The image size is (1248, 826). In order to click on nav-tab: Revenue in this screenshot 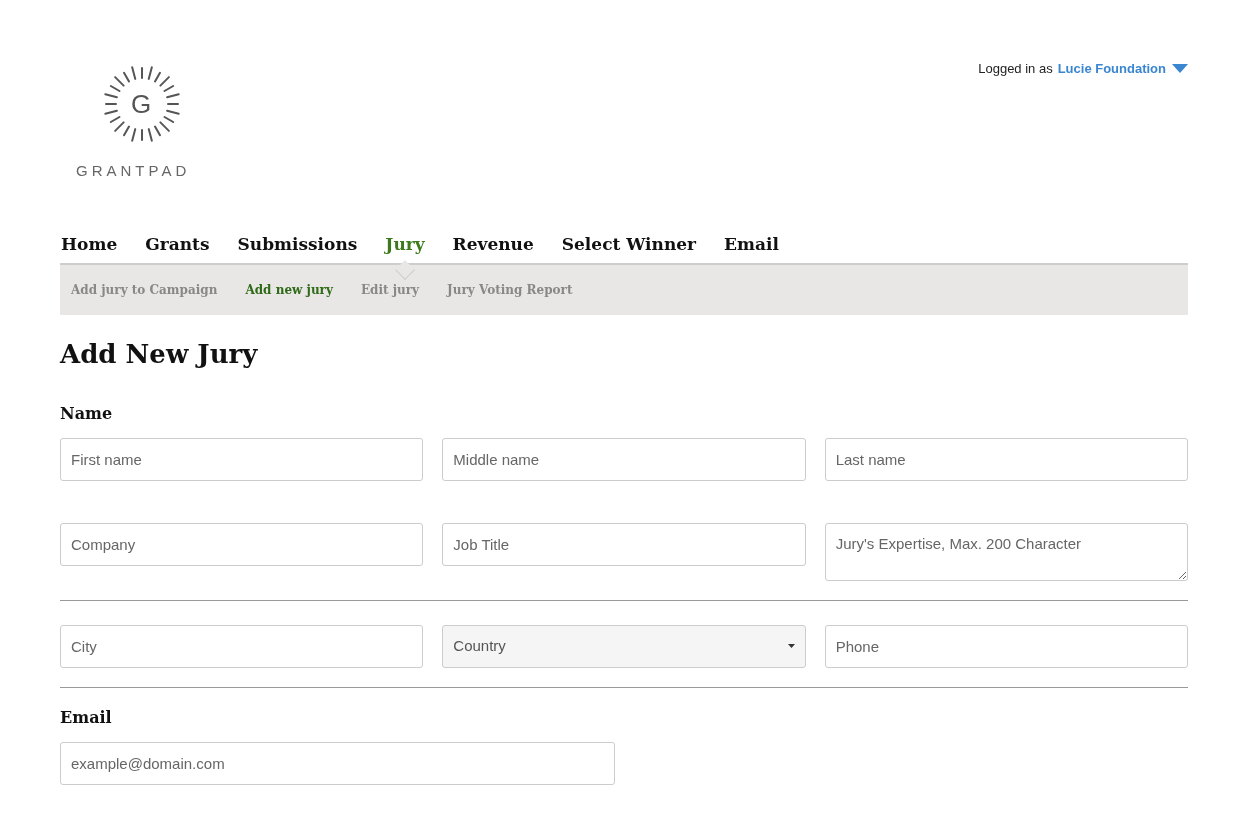, I will do `click(493, 243)`.